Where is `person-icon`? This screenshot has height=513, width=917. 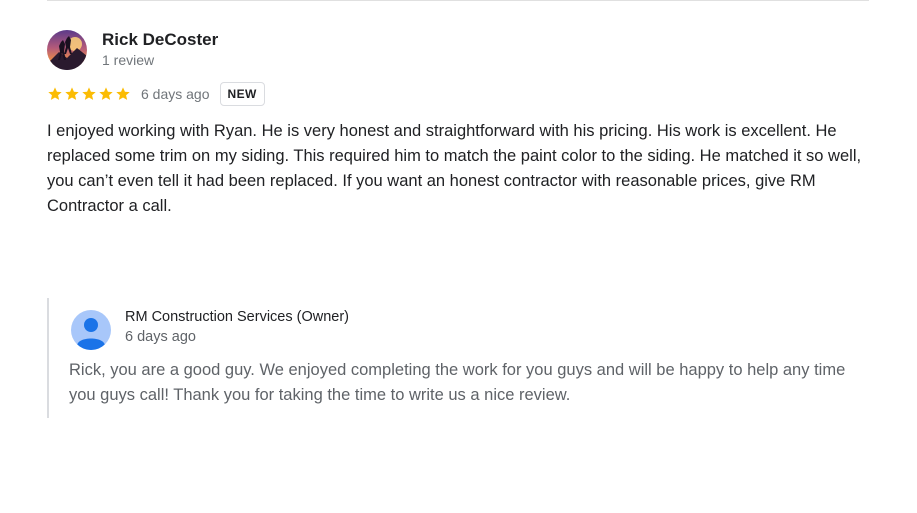
person-icon is located at coordinates (91, 330).